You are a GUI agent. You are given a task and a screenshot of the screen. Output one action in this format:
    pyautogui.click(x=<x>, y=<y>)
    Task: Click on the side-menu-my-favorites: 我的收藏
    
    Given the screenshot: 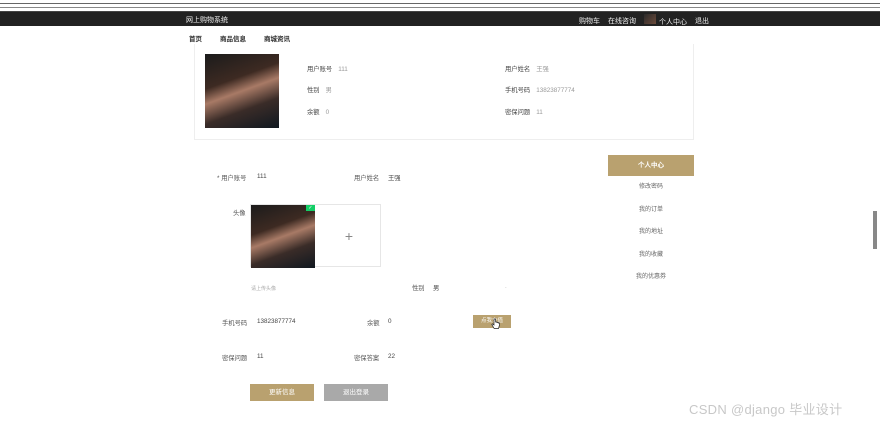 What is the action you would take?
    pyautogui.click(x=651, y=255)
    